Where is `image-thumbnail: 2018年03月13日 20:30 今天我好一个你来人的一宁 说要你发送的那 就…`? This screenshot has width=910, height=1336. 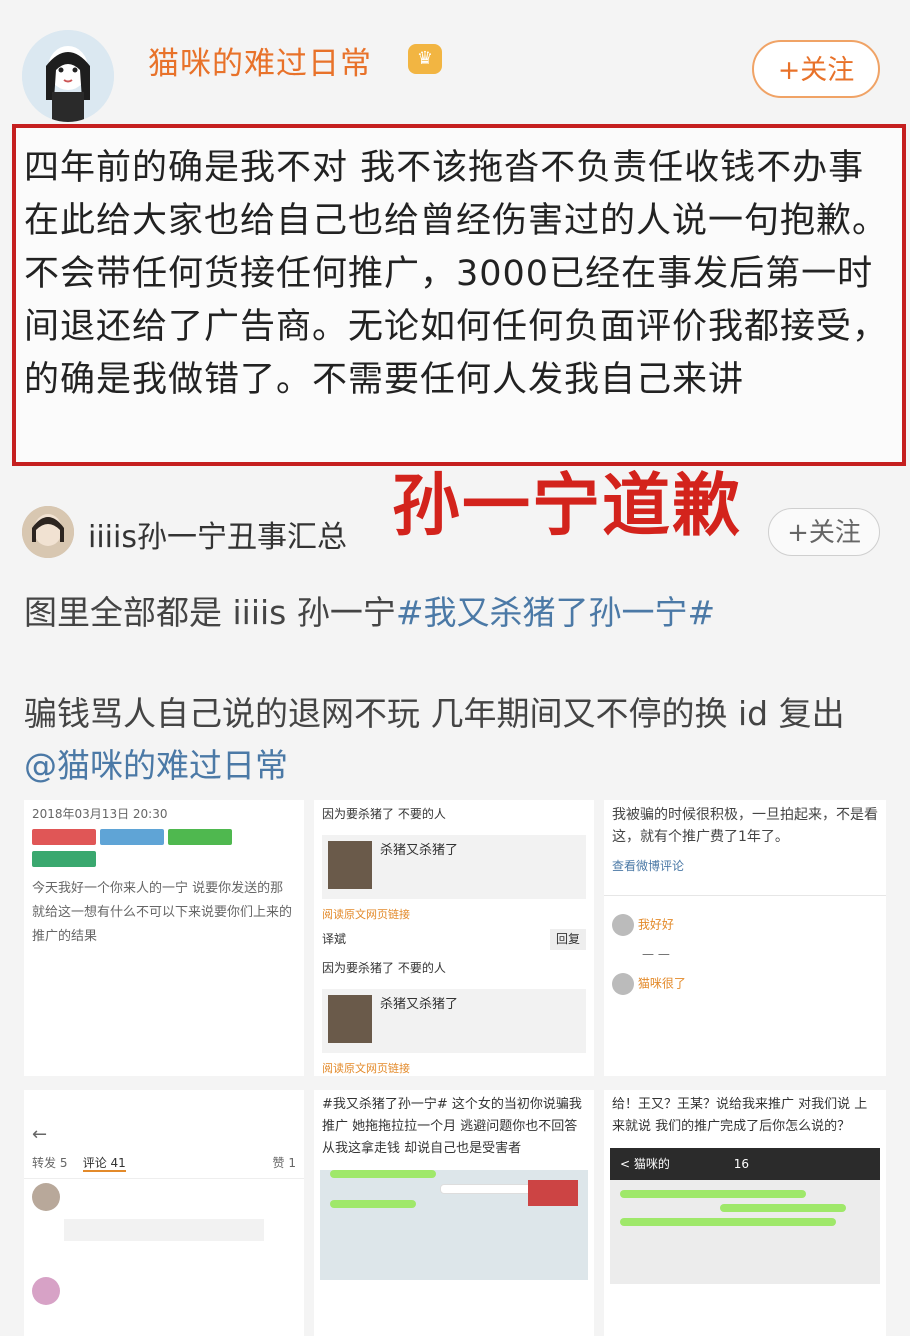
image-thumbnail: 2018年03月13日 20:30 今天我好一个你来人的一宁 说要你发送的那 就… is located at coordinates (164, 938).